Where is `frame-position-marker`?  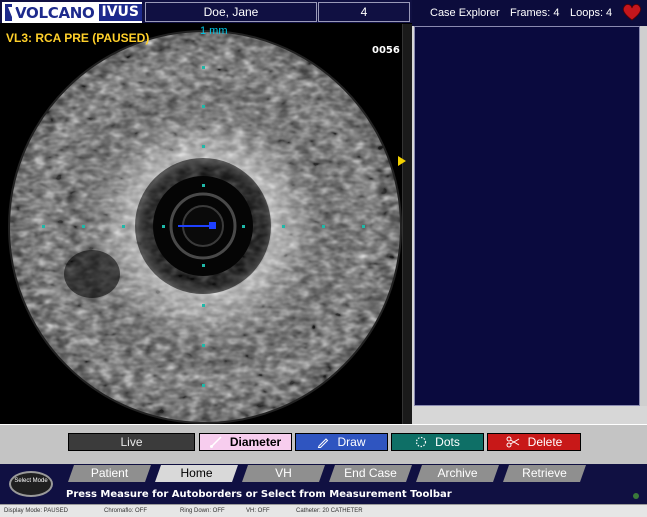 frame-position-marker is located at coordinates (402, 161).